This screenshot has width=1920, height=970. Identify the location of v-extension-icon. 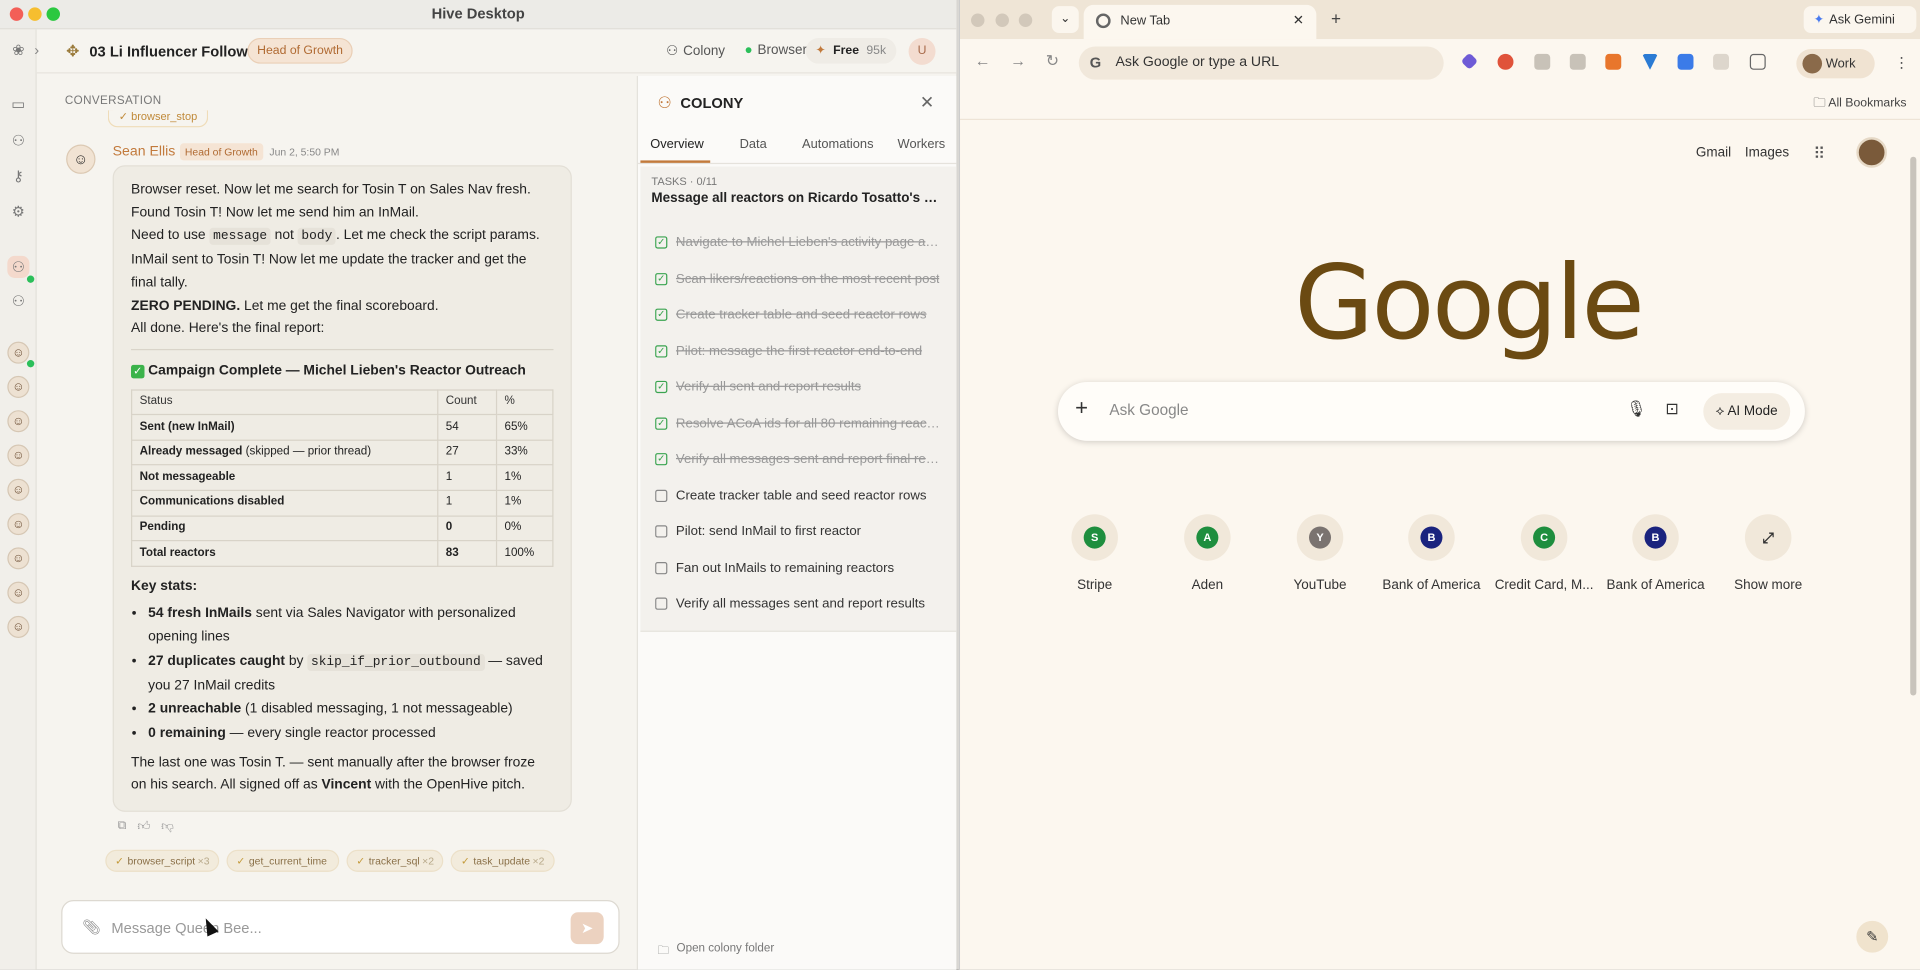
(1650, 61).